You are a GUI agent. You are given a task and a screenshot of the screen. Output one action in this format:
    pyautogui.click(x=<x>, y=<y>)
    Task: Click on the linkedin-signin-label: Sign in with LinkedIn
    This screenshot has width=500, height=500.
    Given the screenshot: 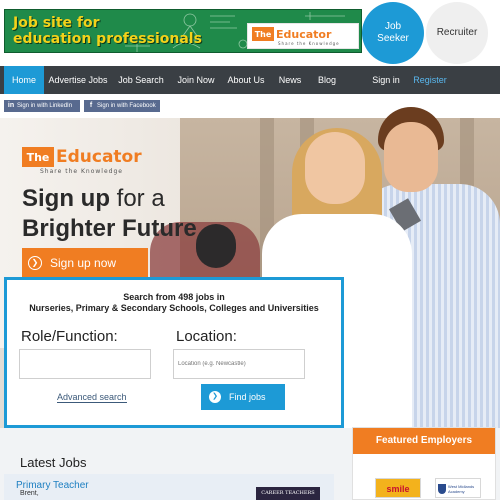 What is the action you would take?
    pyautogui.click(x=45, y=106)
    